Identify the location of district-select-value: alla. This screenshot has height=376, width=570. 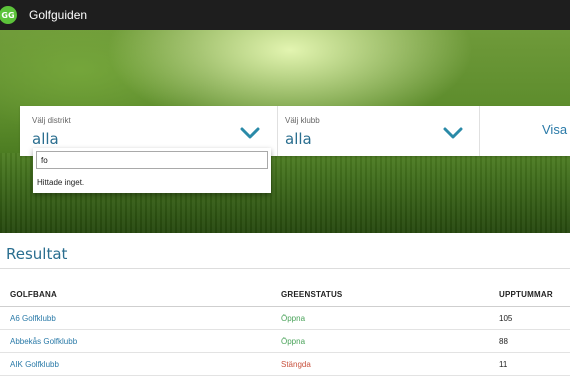
(45, 139).